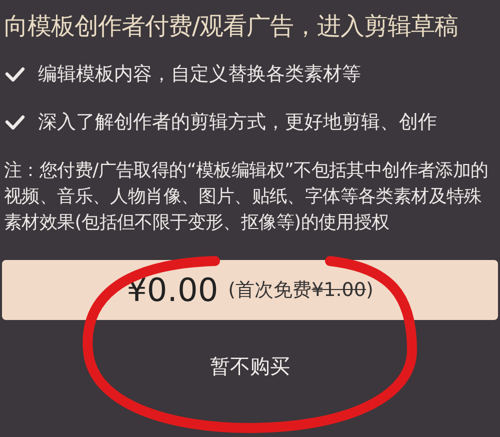 Image resolution: width=500 pixels, height=437 pixels. Describe the element at coordinates (231, 26) in the screenshot. I see `dialog-title: 向模板创作者付费/观看广告，进入剪辑草稿` at that location.